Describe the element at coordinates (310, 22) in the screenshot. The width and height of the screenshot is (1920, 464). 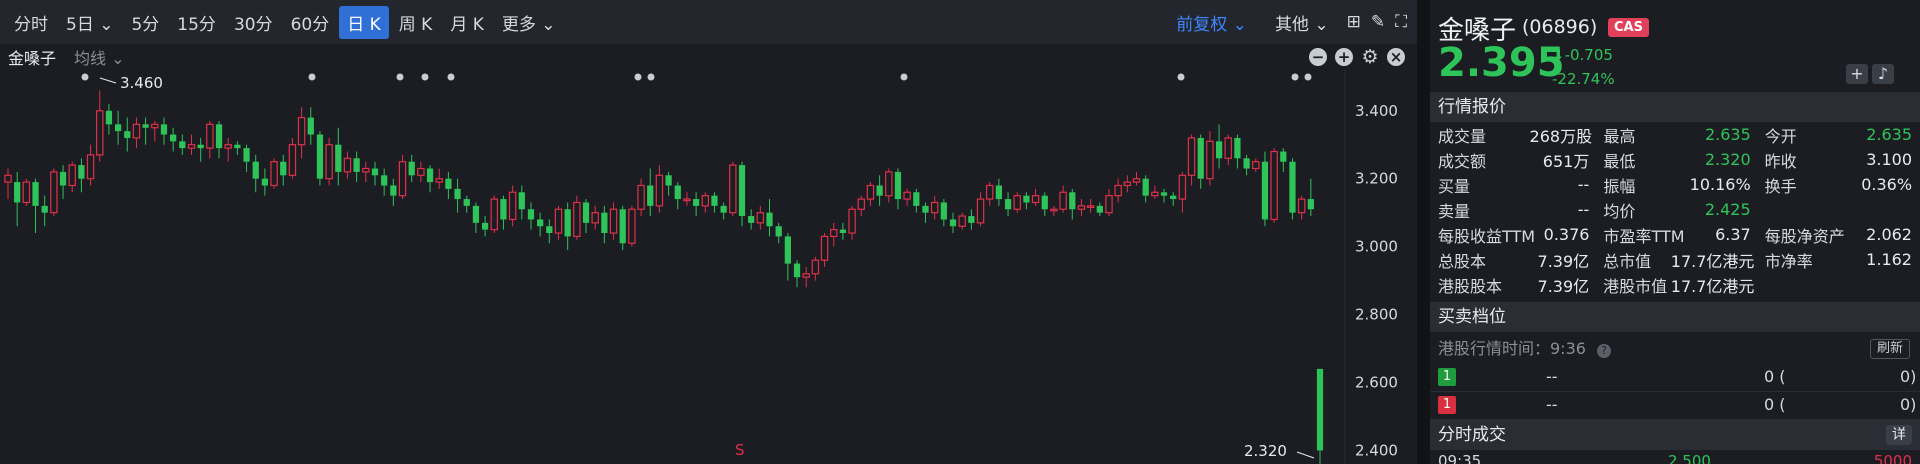
I see `period-tab-5: 60分` at that location.